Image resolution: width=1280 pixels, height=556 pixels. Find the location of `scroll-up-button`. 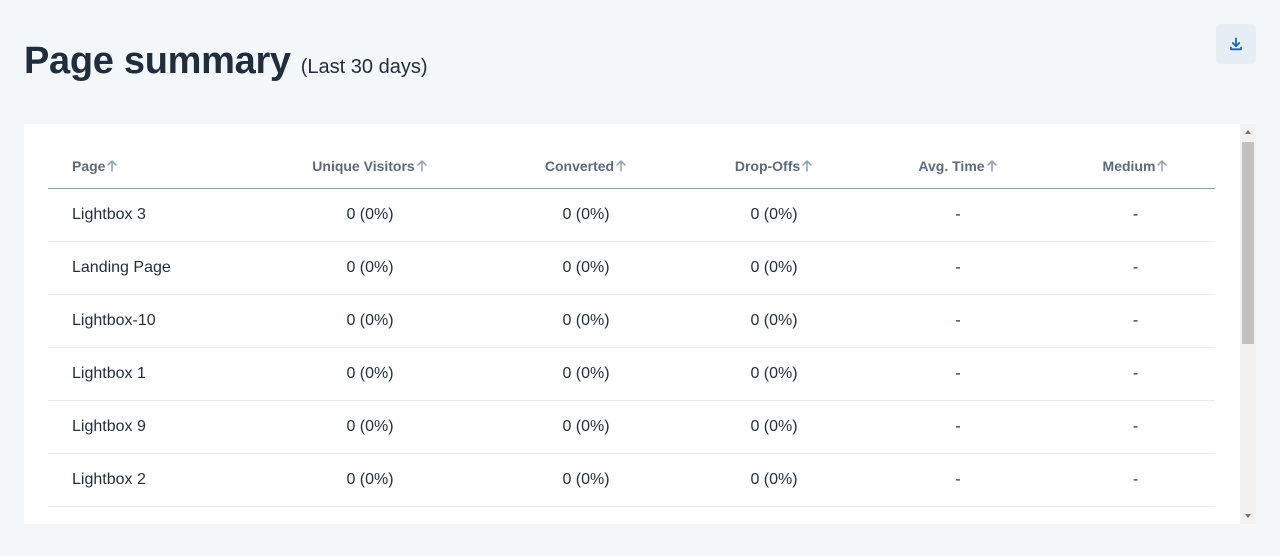

scroll-up-button is located at coordinates (1248, 132).